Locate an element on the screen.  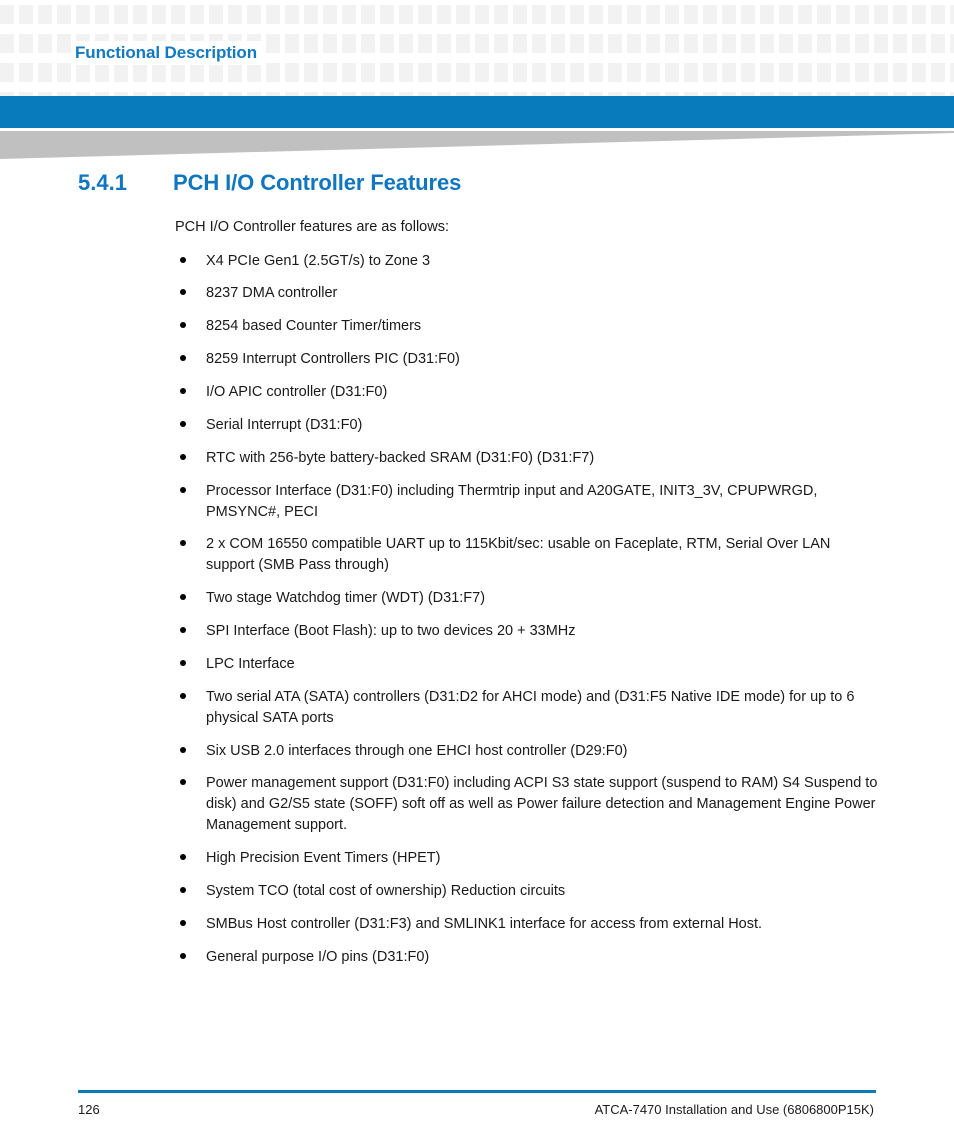
section-title: PCH I/O Controller Features is located at coordinates (317, 182).